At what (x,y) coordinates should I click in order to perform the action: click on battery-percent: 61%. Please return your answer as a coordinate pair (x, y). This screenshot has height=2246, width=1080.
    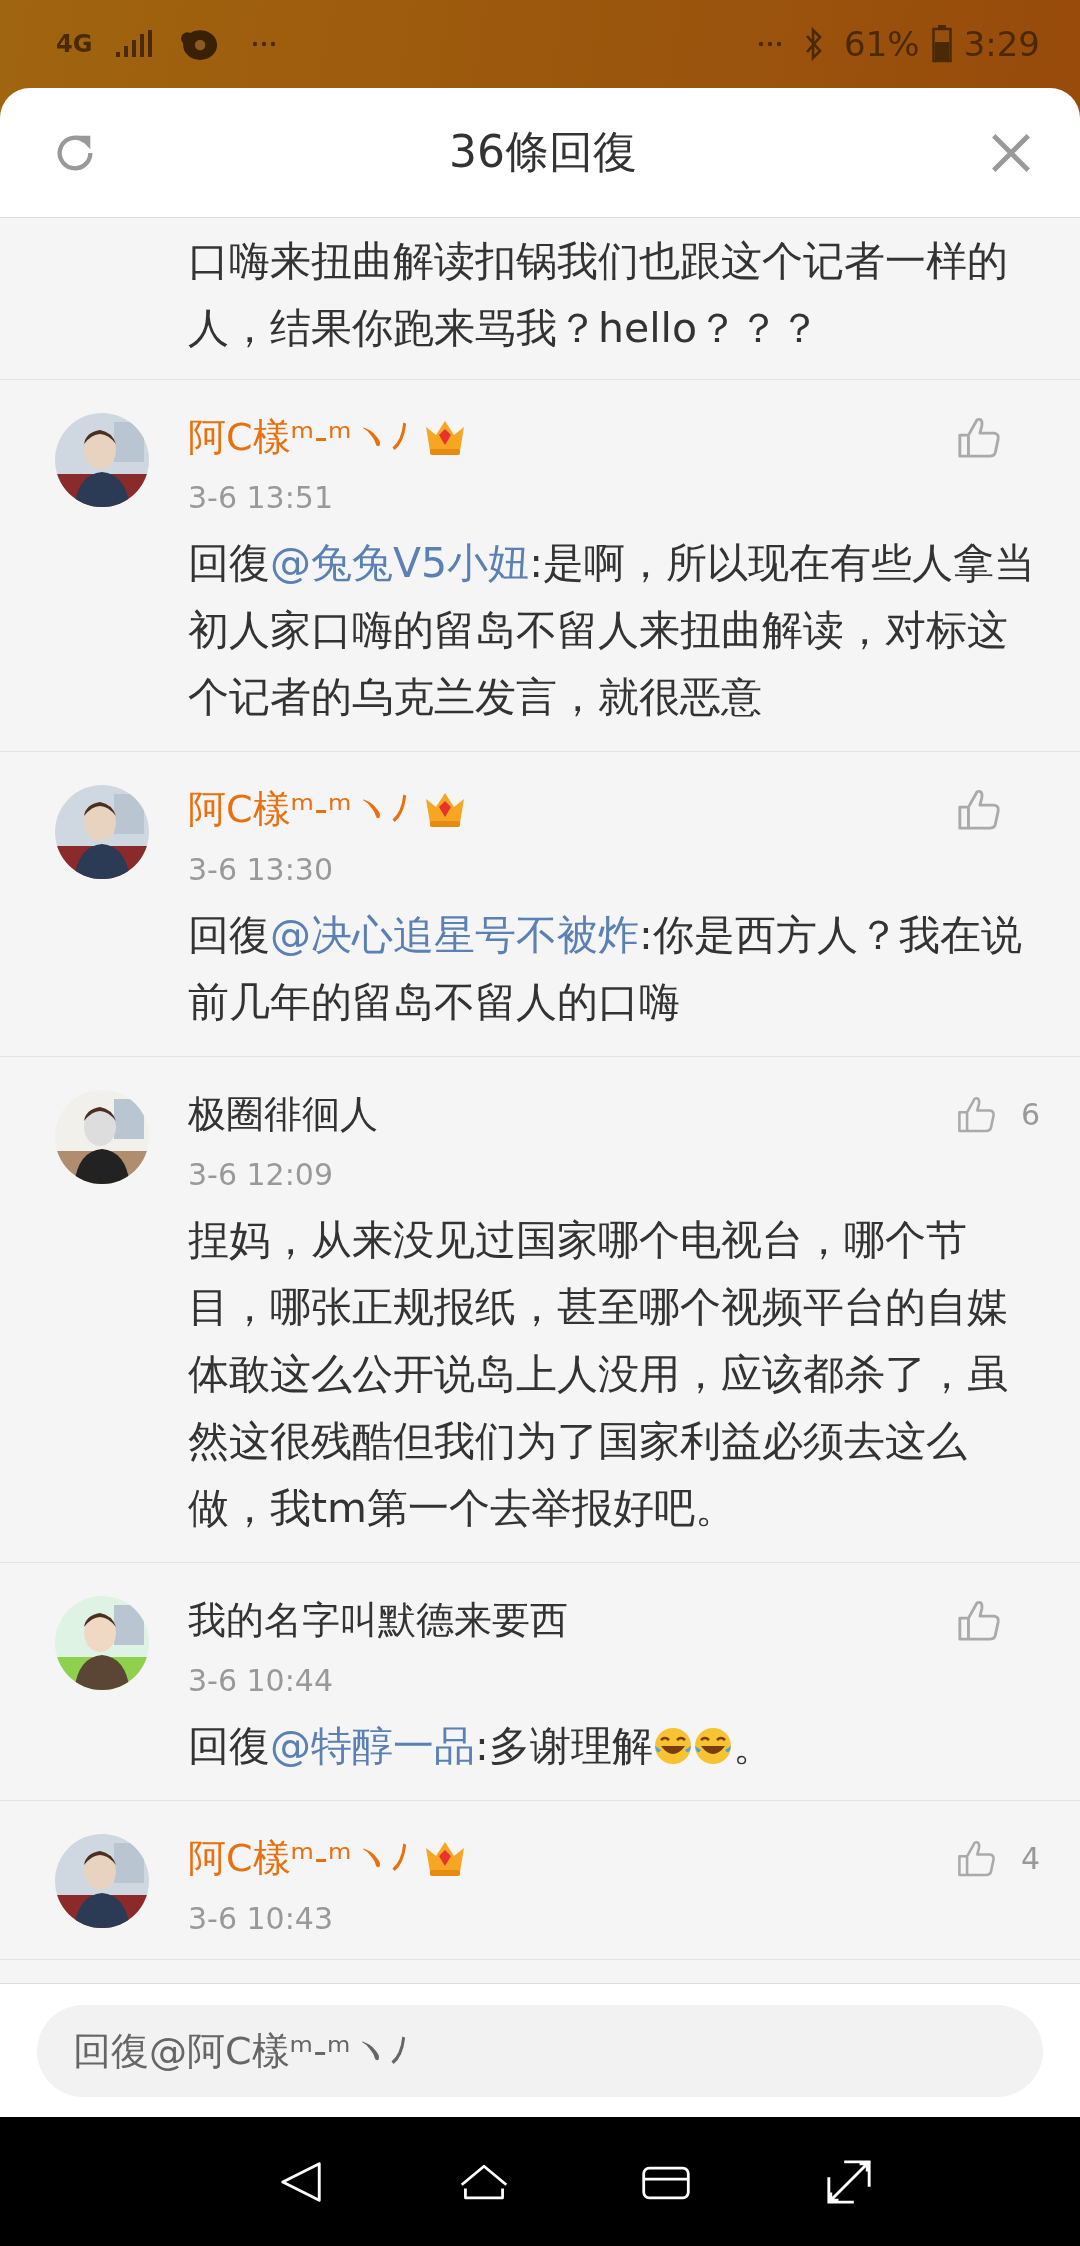
    Looking at the image, I should click on (882, 44).